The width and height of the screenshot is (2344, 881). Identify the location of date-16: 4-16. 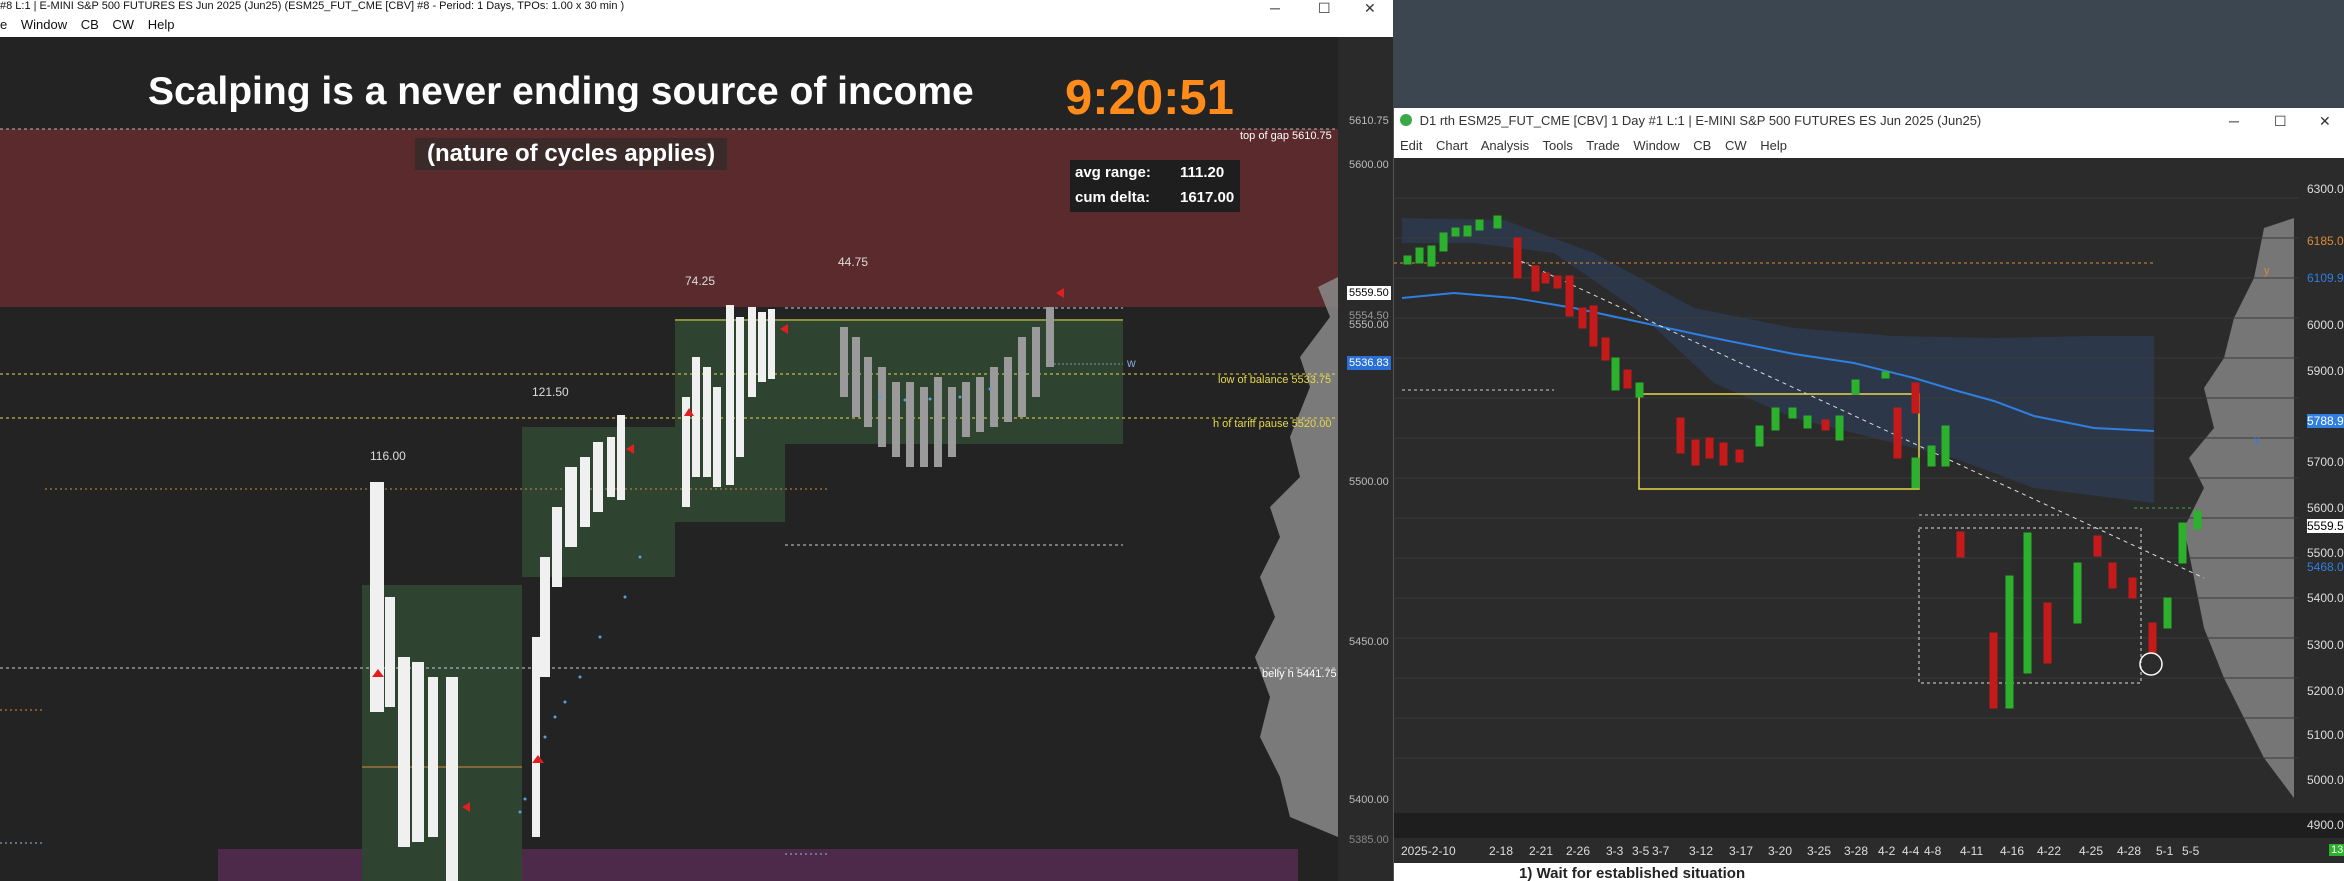
(2012, 851).